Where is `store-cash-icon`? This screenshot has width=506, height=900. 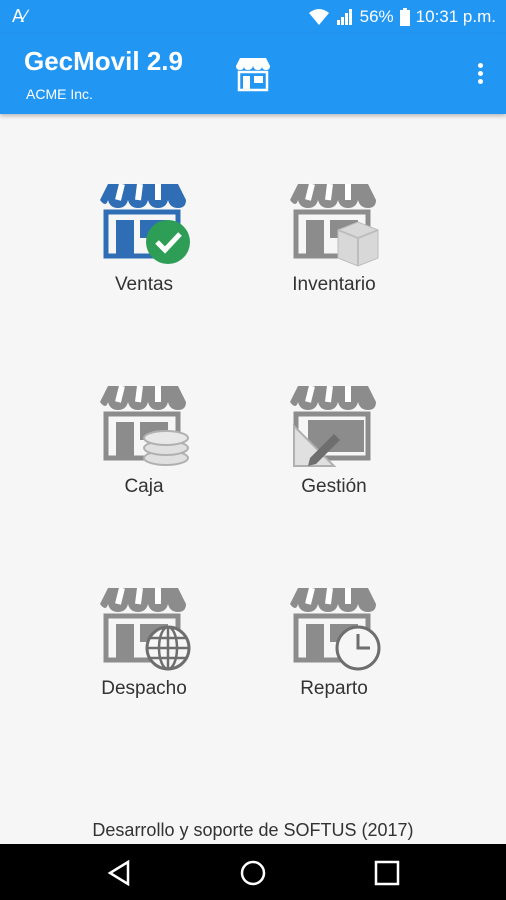
store-cash-icon is located at coordinates (144, 425).